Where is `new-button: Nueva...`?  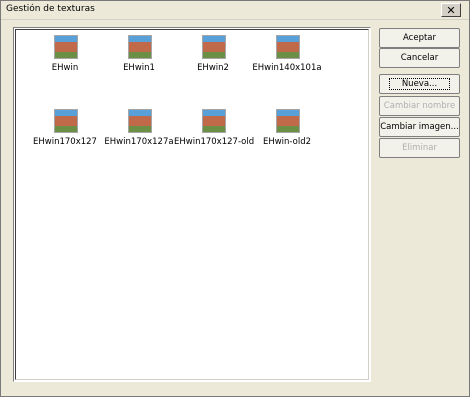
new-button: Nueva... is located at coordinates (419, 84).